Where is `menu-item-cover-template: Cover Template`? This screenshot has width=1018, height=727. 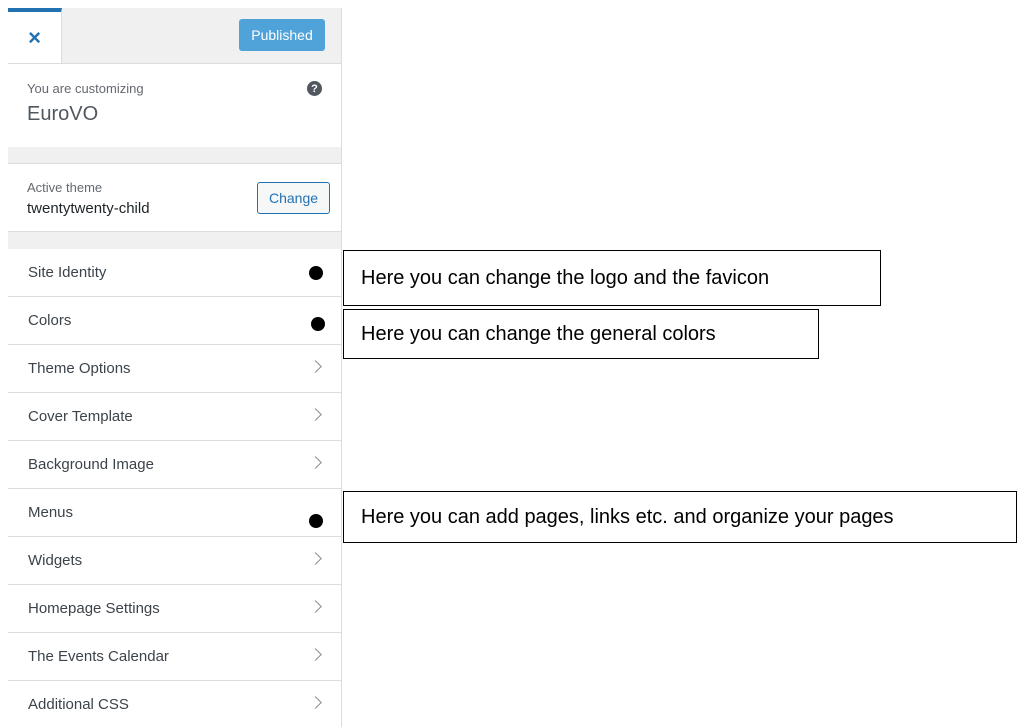 menu-item-cover-template: Cover Template is located at coordinates (174, 417).